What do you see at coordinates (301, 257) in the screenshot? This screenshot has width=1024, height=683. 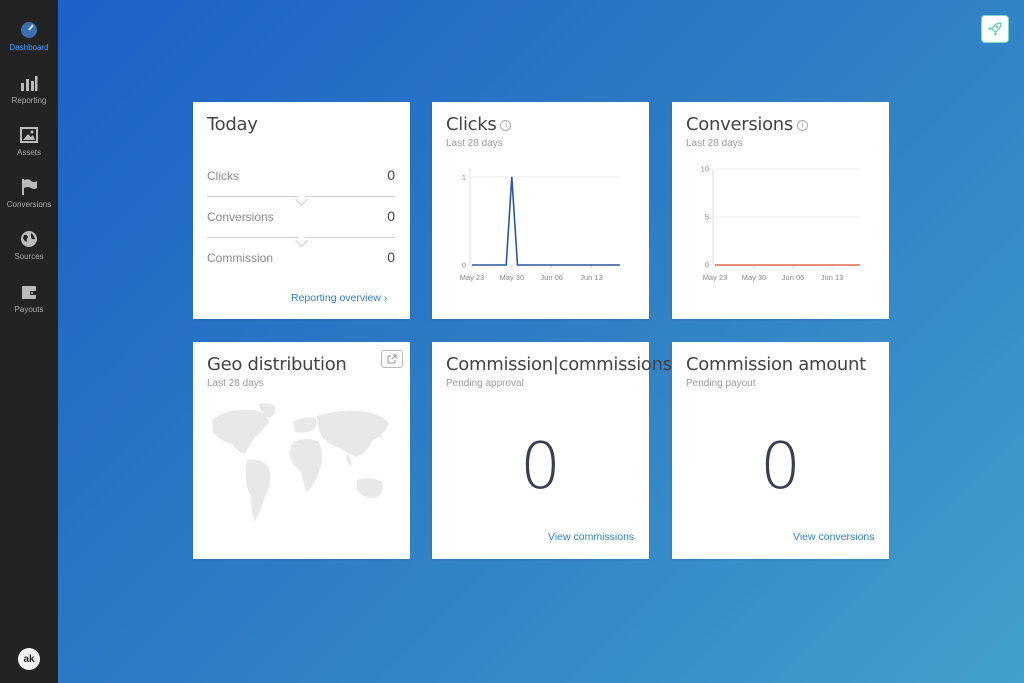 I see `today-row-commission: Commission 0` at bounding box center [301, 257].